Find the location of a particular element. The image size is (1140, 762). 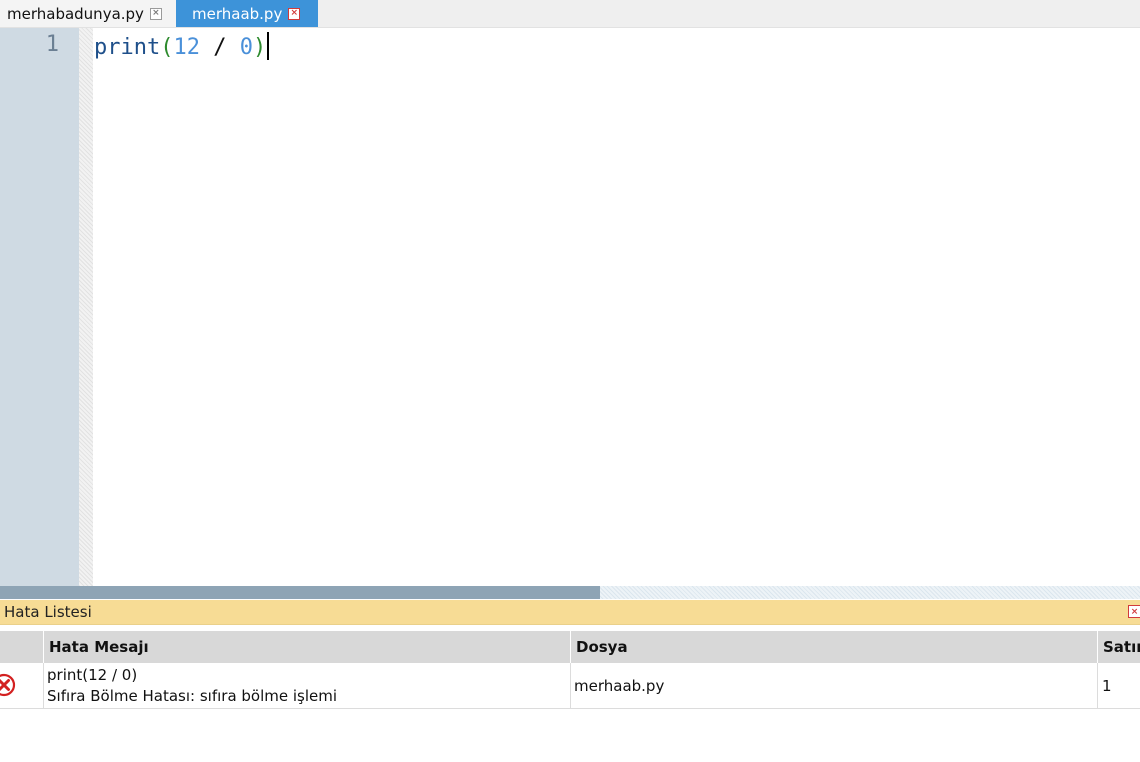

code-line: print(12 / 0) is located at coordinates (182, 46).